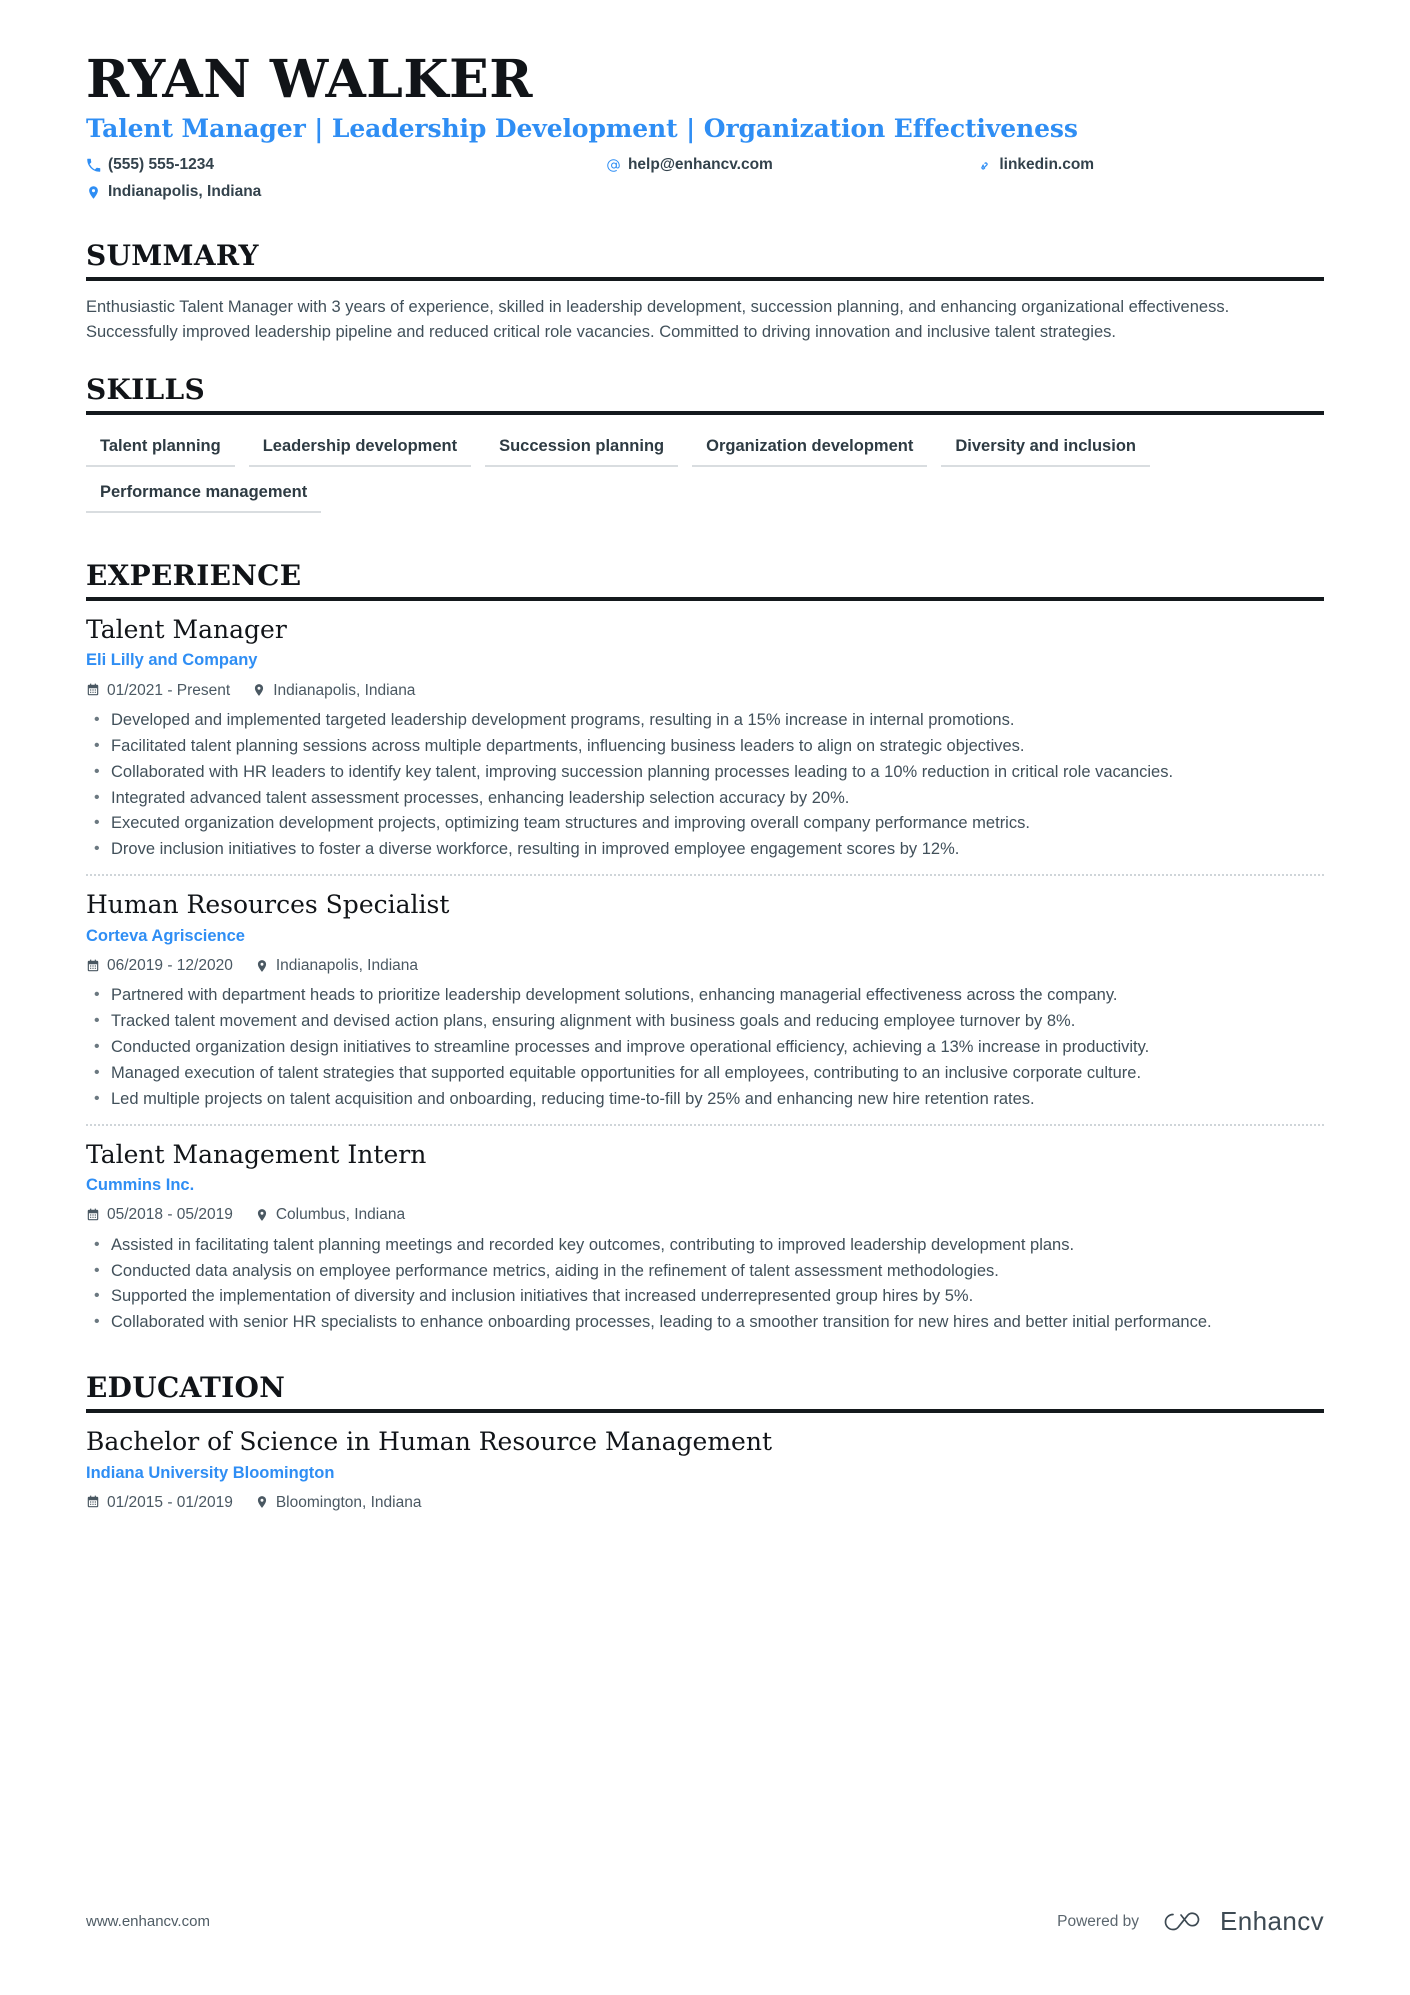 This screenshot has height=1995, width=1410. Describe the element at coordinates (186, 629) in the screenshot. I see `job-title: Talent Manager` at that location.